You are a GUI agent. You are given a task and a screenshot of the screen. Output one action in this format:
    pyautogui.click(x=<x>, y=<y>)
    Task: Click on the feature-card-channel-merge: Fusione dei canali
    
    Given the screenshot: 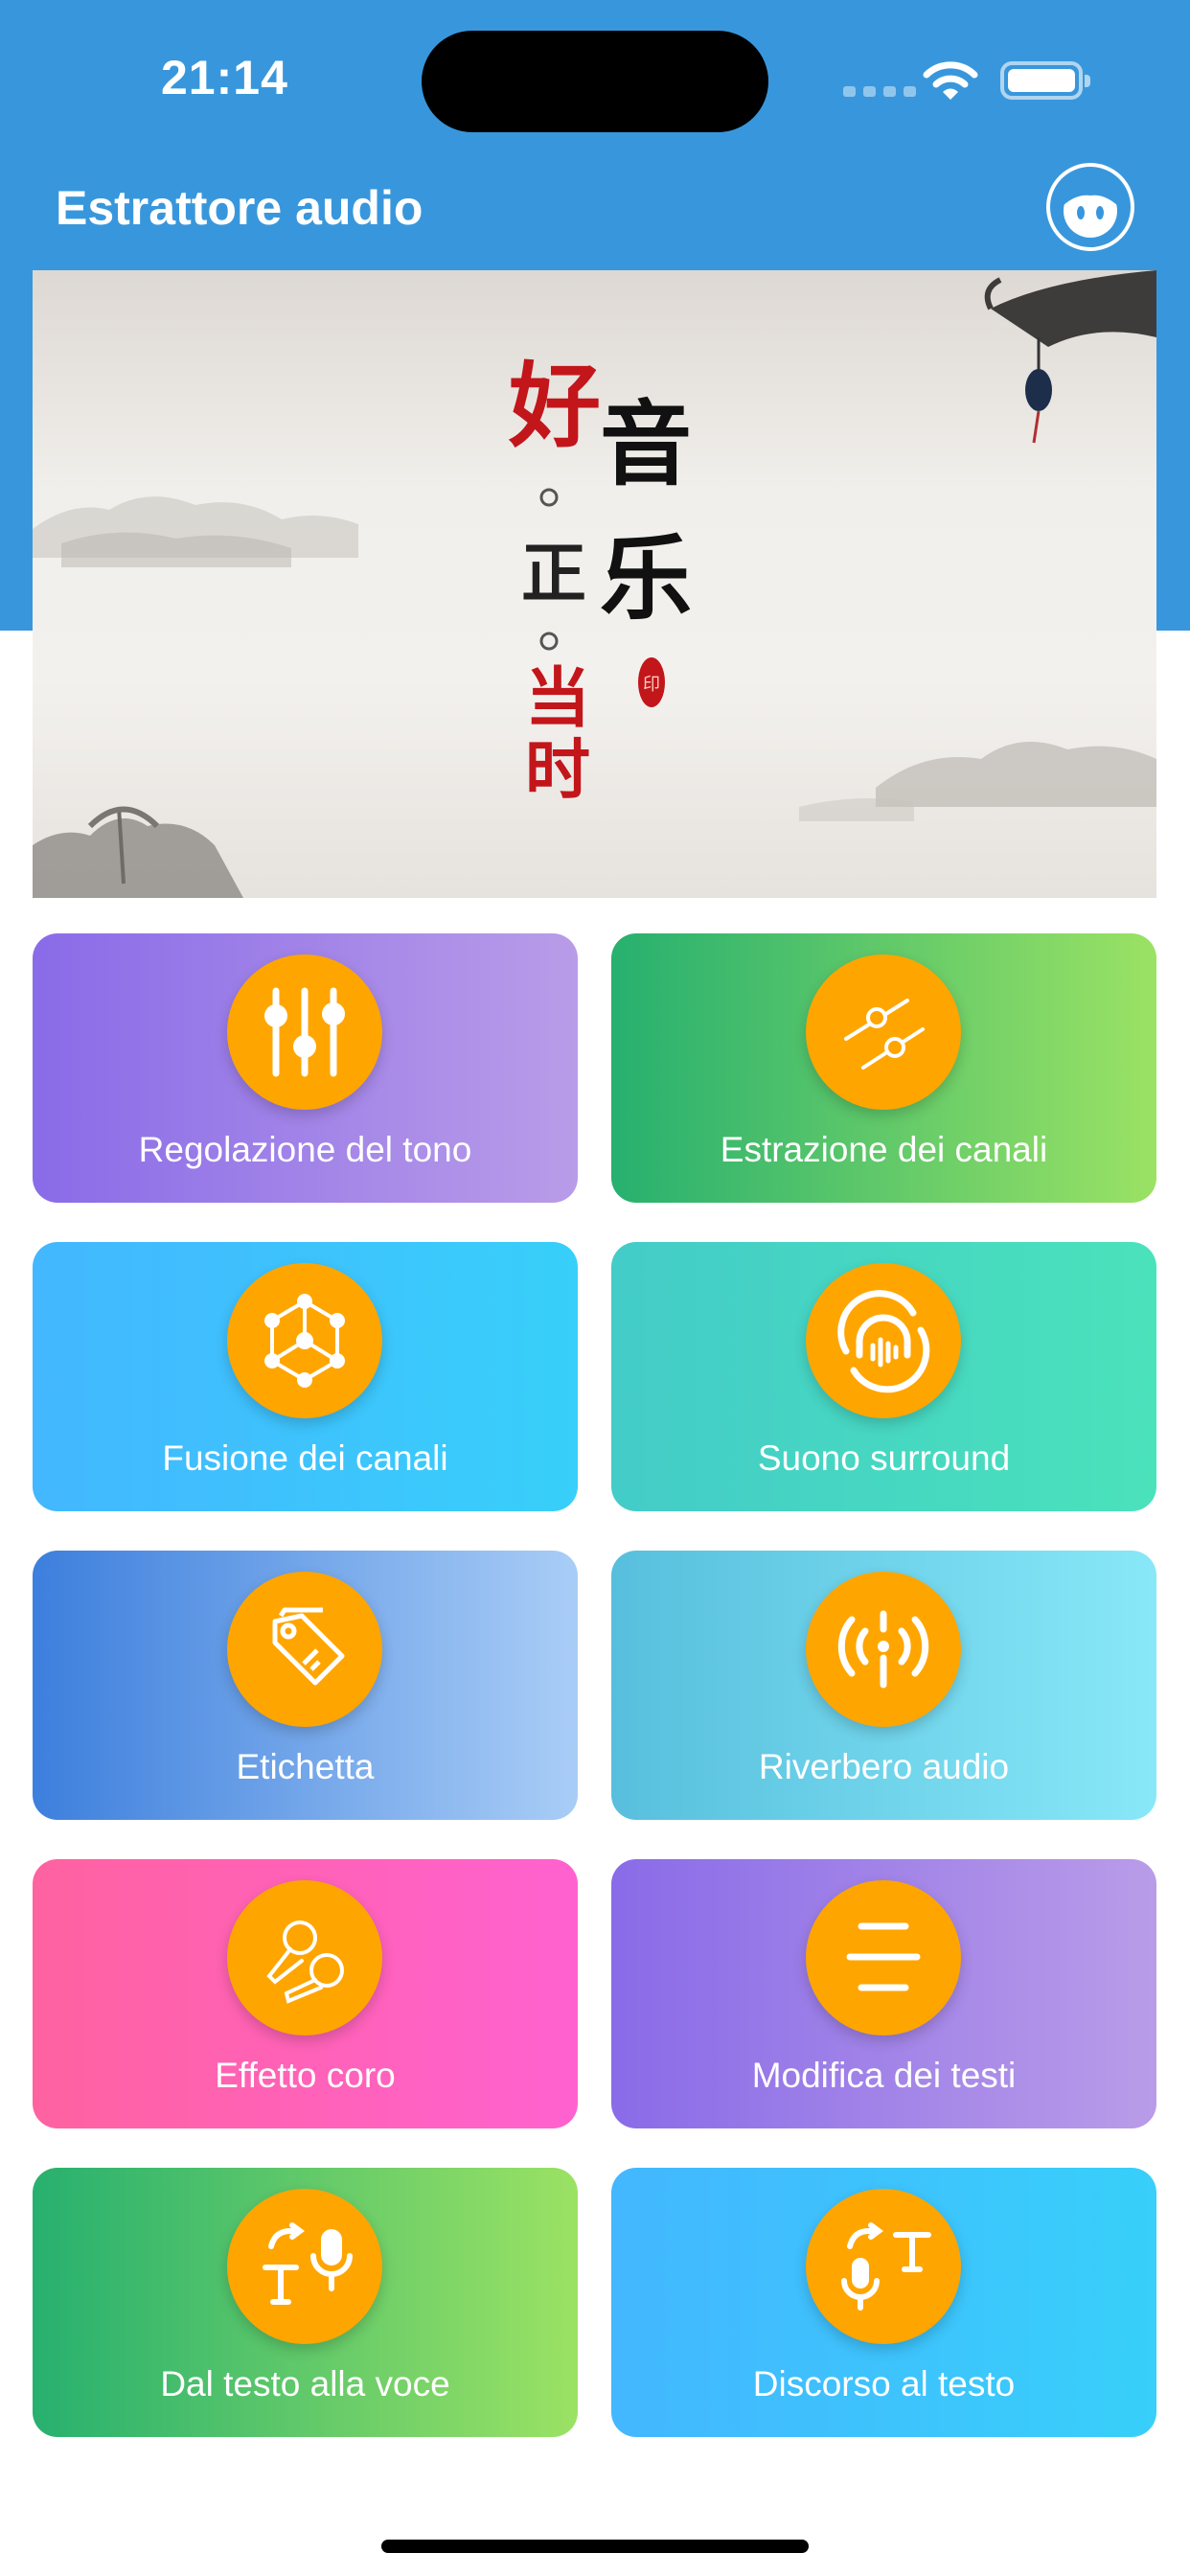 What is the action you would take?
    pyautogui.click(x=305, y=1376)
    